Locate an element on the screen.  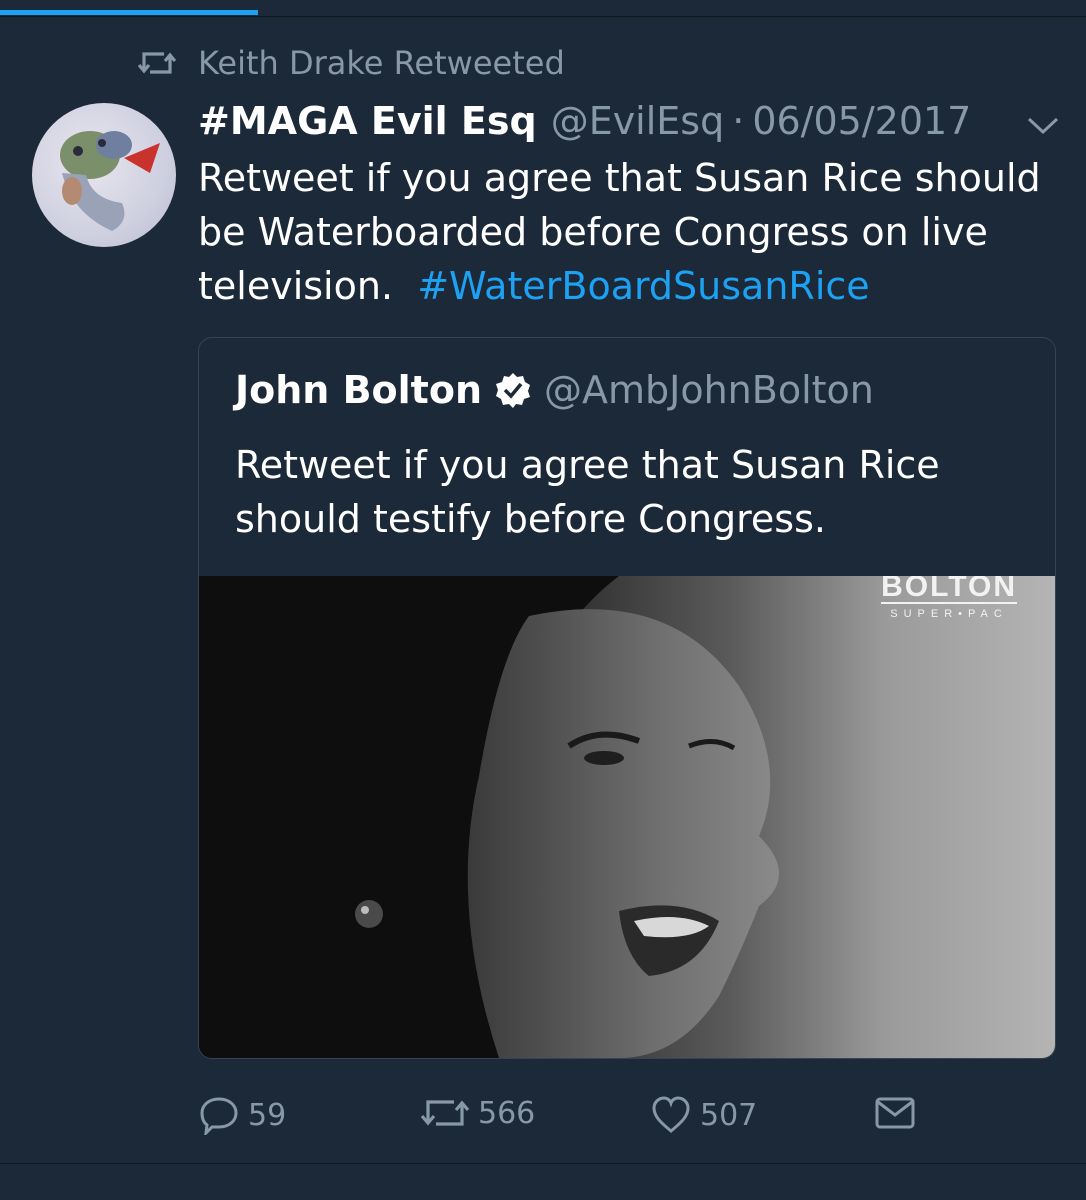
bolton-pac-logo: BOLTON SUPER•PAC is located at coordinates (949, 598).